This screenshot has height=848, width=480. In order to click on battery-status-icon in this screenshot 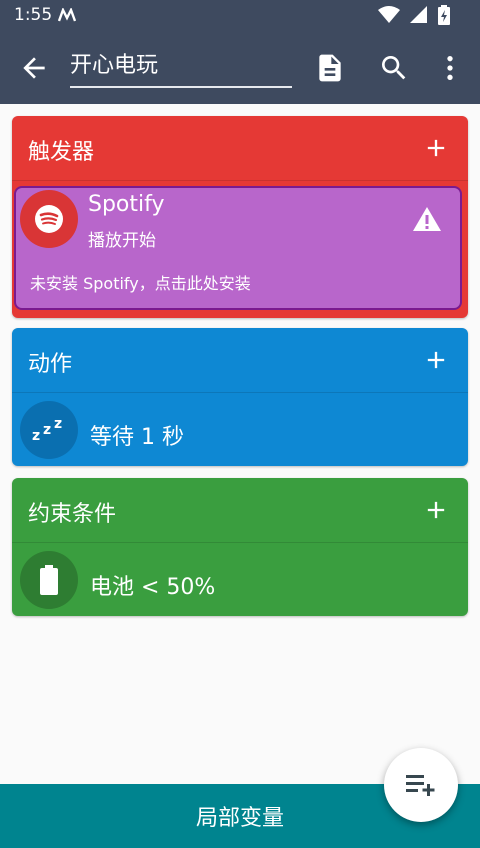, I will do `click(444, 15)`.